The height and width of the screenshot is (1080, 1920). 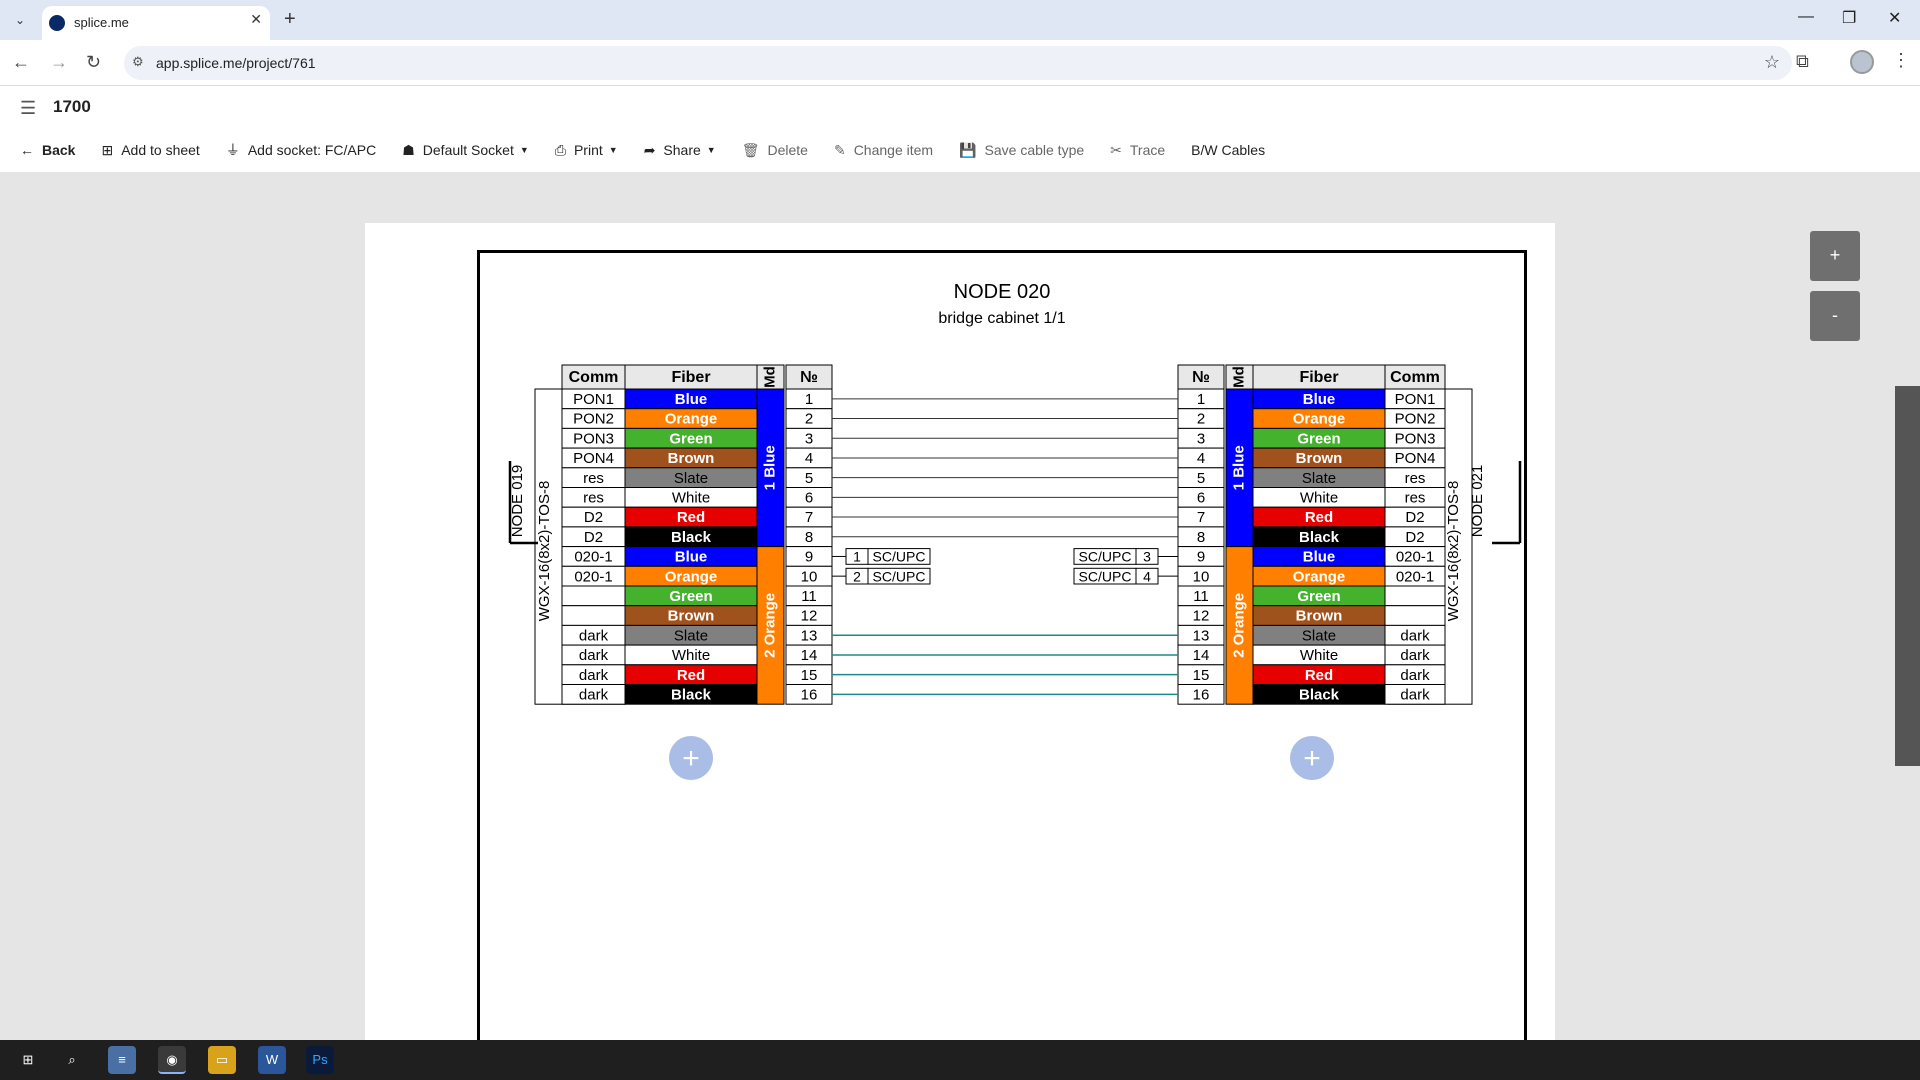 I want to click on address-bar: ⚙ app.splice.me/project/761 ☆, so click(x=958, y=63).